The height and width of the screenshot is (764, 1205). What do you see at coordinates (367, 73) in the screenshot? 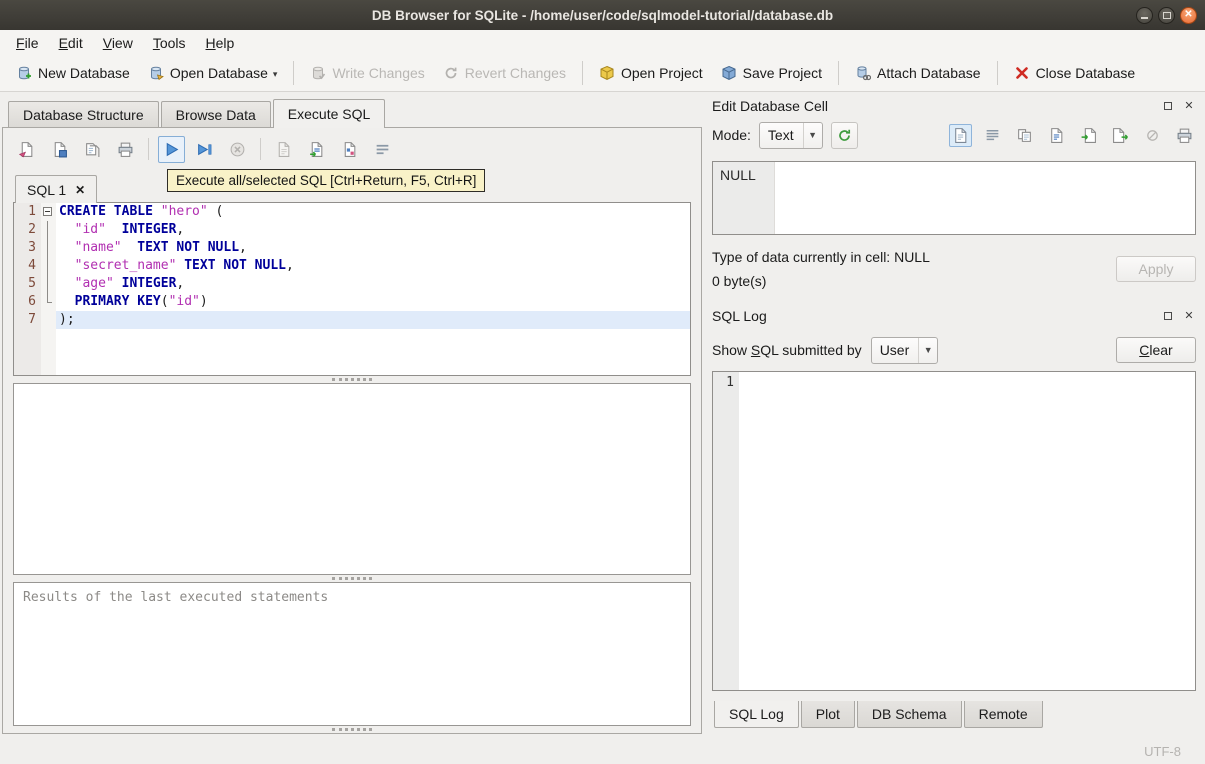
I see `write-changes-button: Write Changes` at bounding box center [367, 73].